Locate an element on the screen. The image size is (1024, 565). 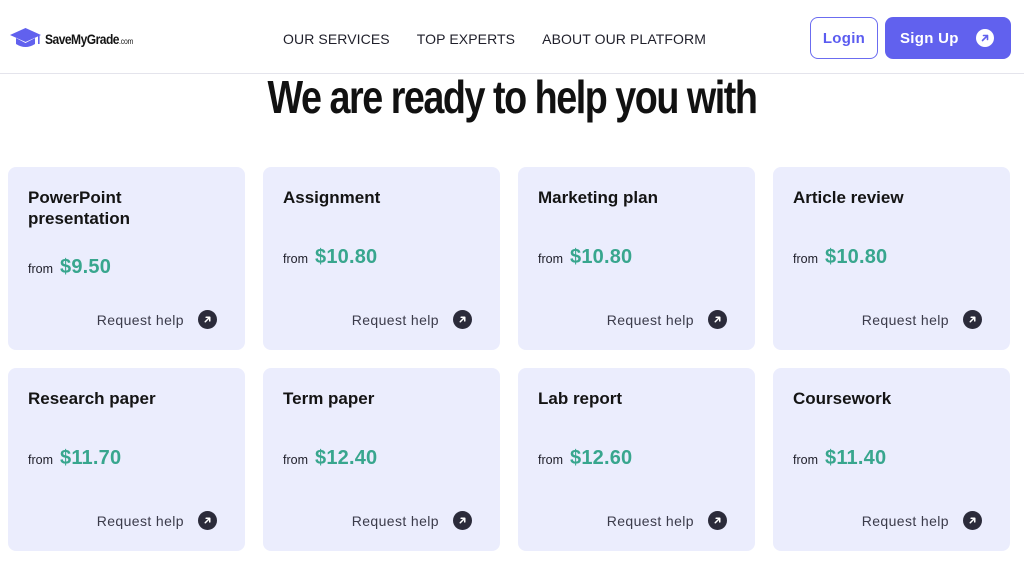
signup-button: Sign Up is located at coordinates (948, 38).